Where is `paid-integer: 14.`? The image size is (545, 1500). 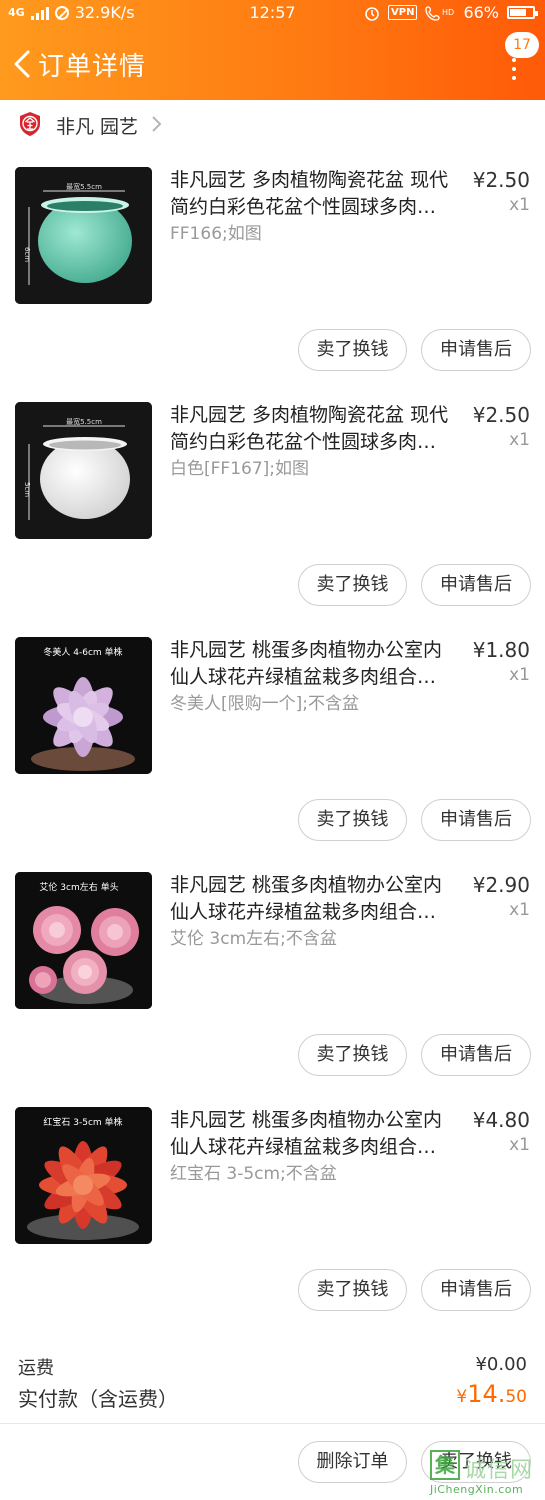
paid-integer: 14. is located at coordinates (486, 1394).